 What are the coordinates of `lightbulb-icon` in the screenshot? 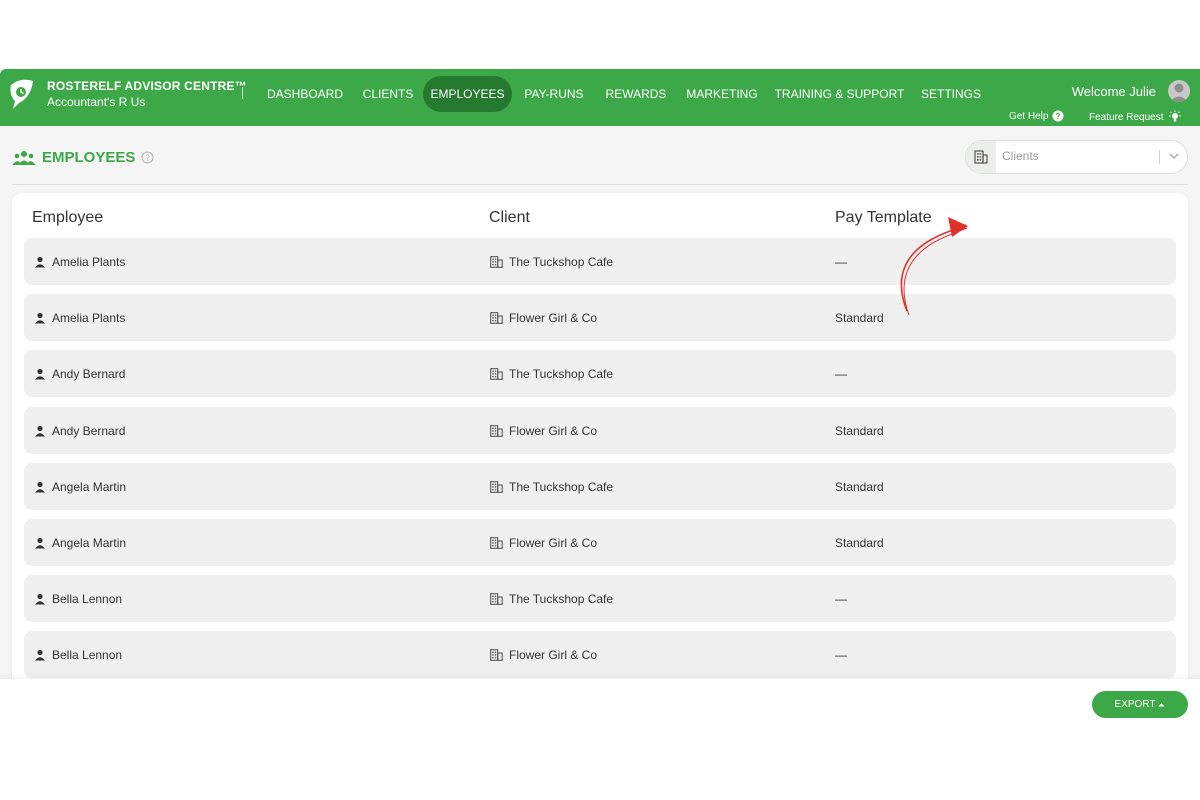 It's located at (1174, 116).